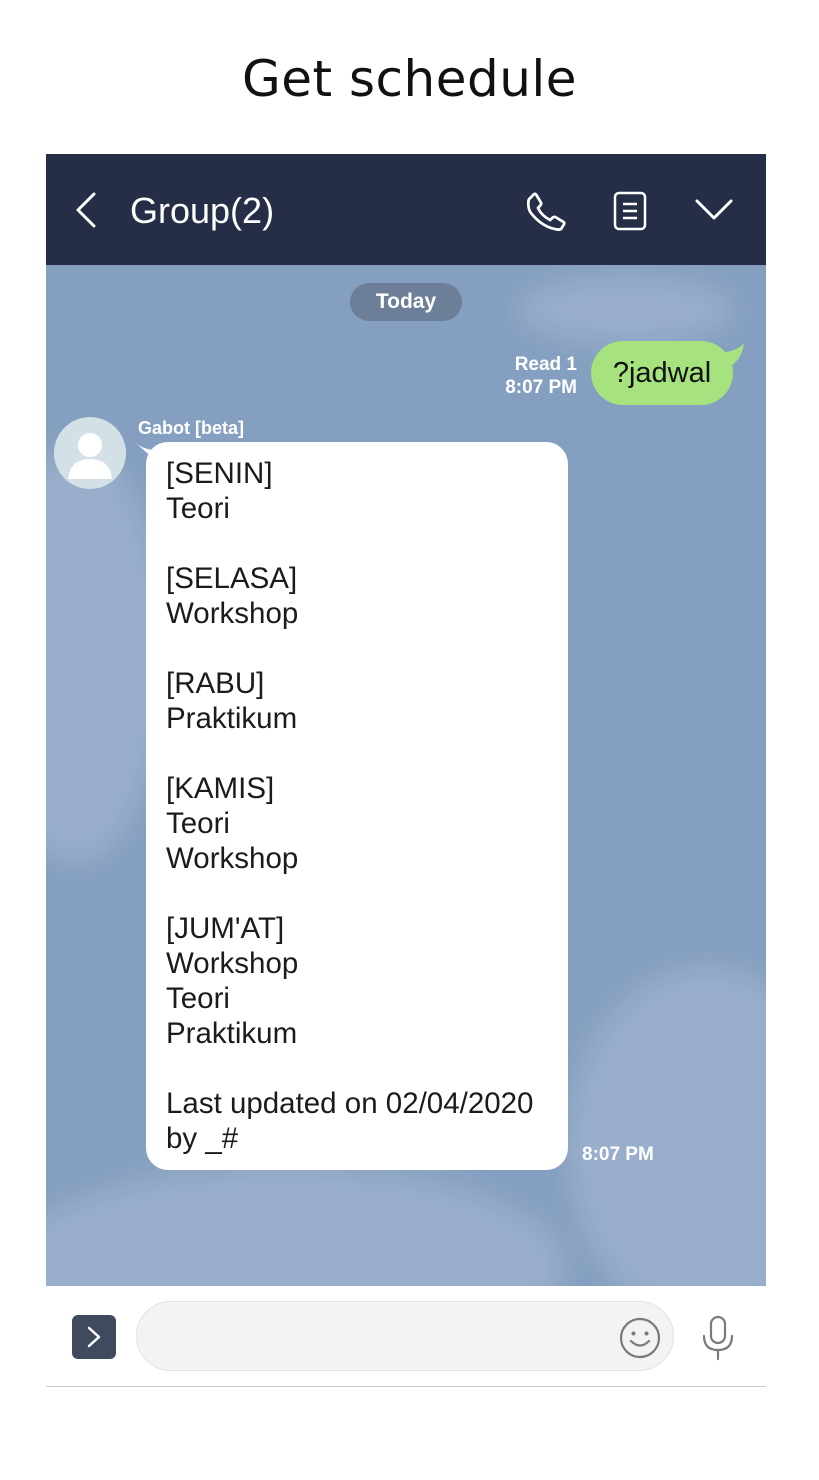  Describe the element at coordinates (545, 364) in the screenshot. I see `read-status: Read 1` at that location.